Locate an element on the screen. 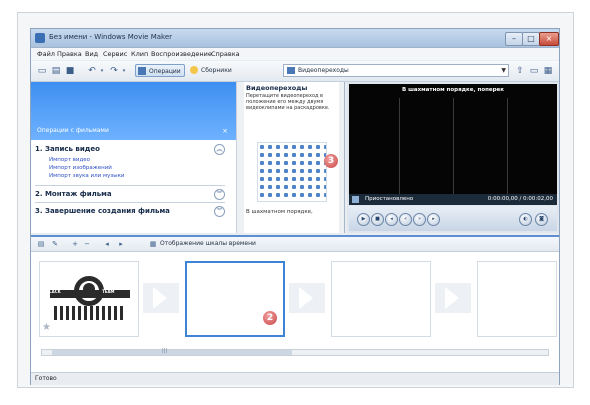 The height and width of the screenshot is (405, 590). new-project-icon: ▭ is located at coordinates (42, 71).